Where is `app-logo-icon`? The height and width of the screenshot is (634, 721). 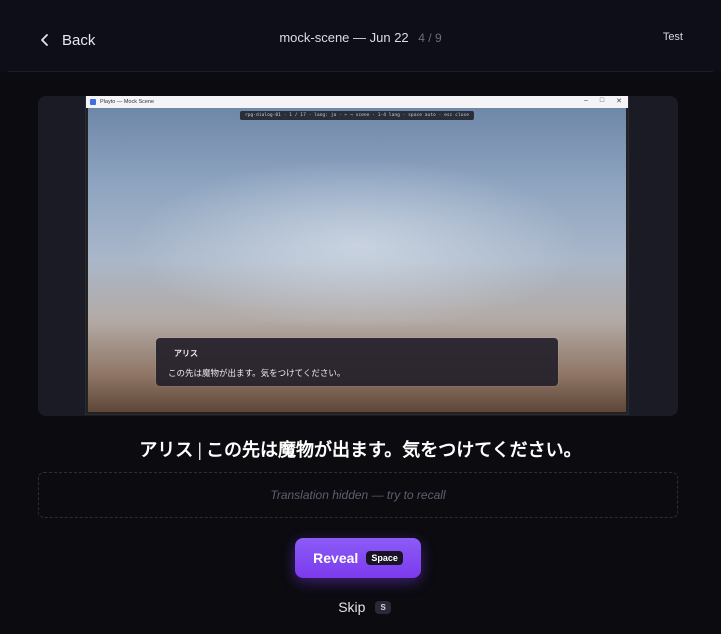 app-logo-icon is located at coordinates (93, 102).